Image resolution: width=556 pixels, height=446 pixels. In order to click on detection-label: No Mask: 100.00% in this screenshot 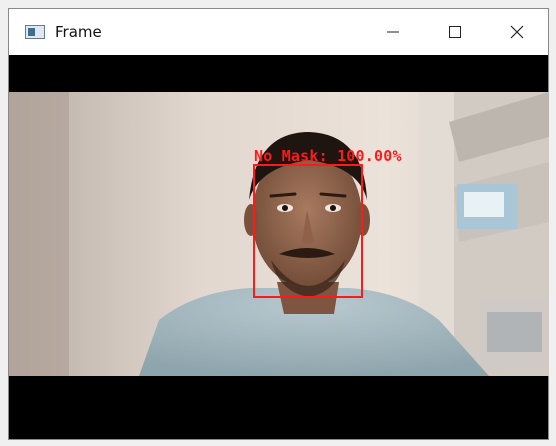, I will do `click(328, 156)`.